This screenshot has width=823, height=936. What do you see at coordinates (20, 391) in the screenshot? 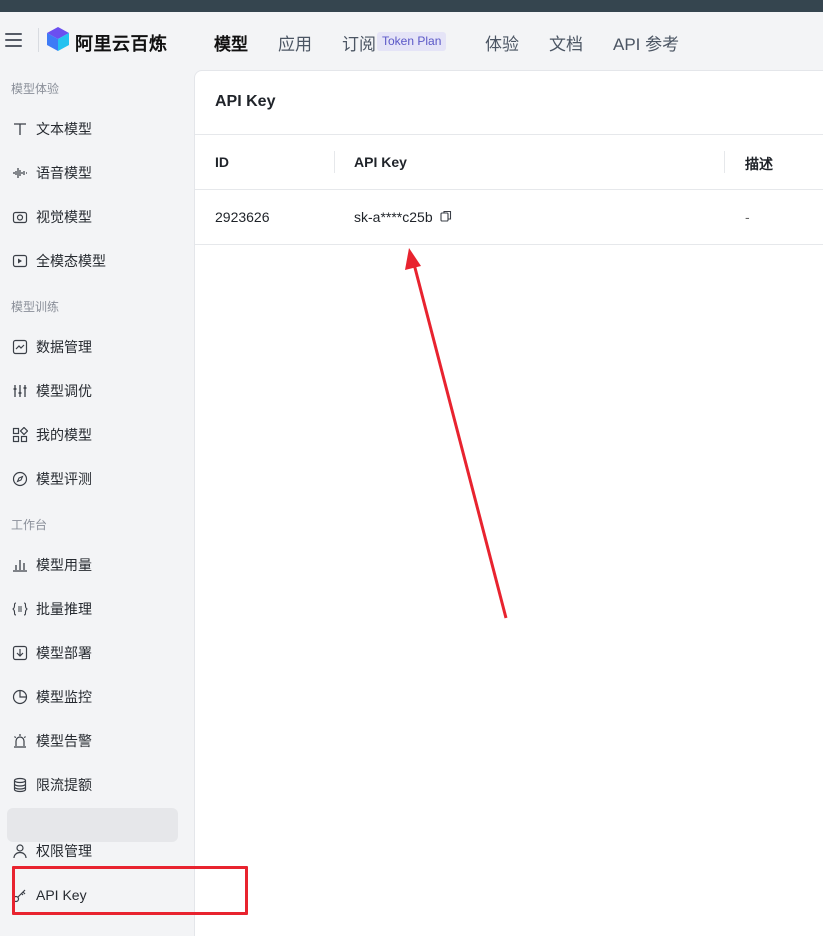
I see `sliders-icon` at bounding box center [20, 391].